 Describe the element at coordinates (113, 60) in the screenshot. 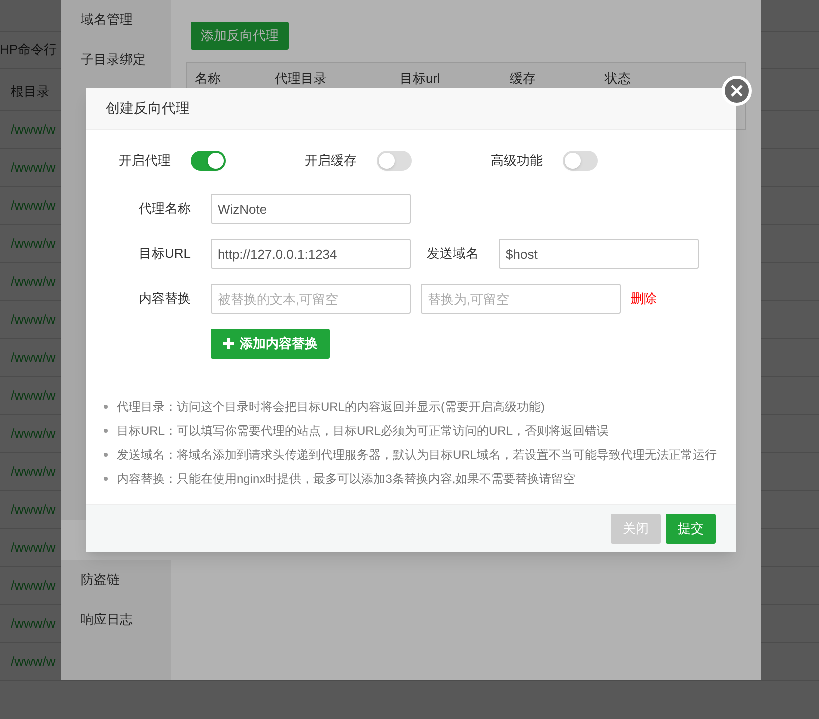

I see `sidebar-item: 子目录绑定` at that location.